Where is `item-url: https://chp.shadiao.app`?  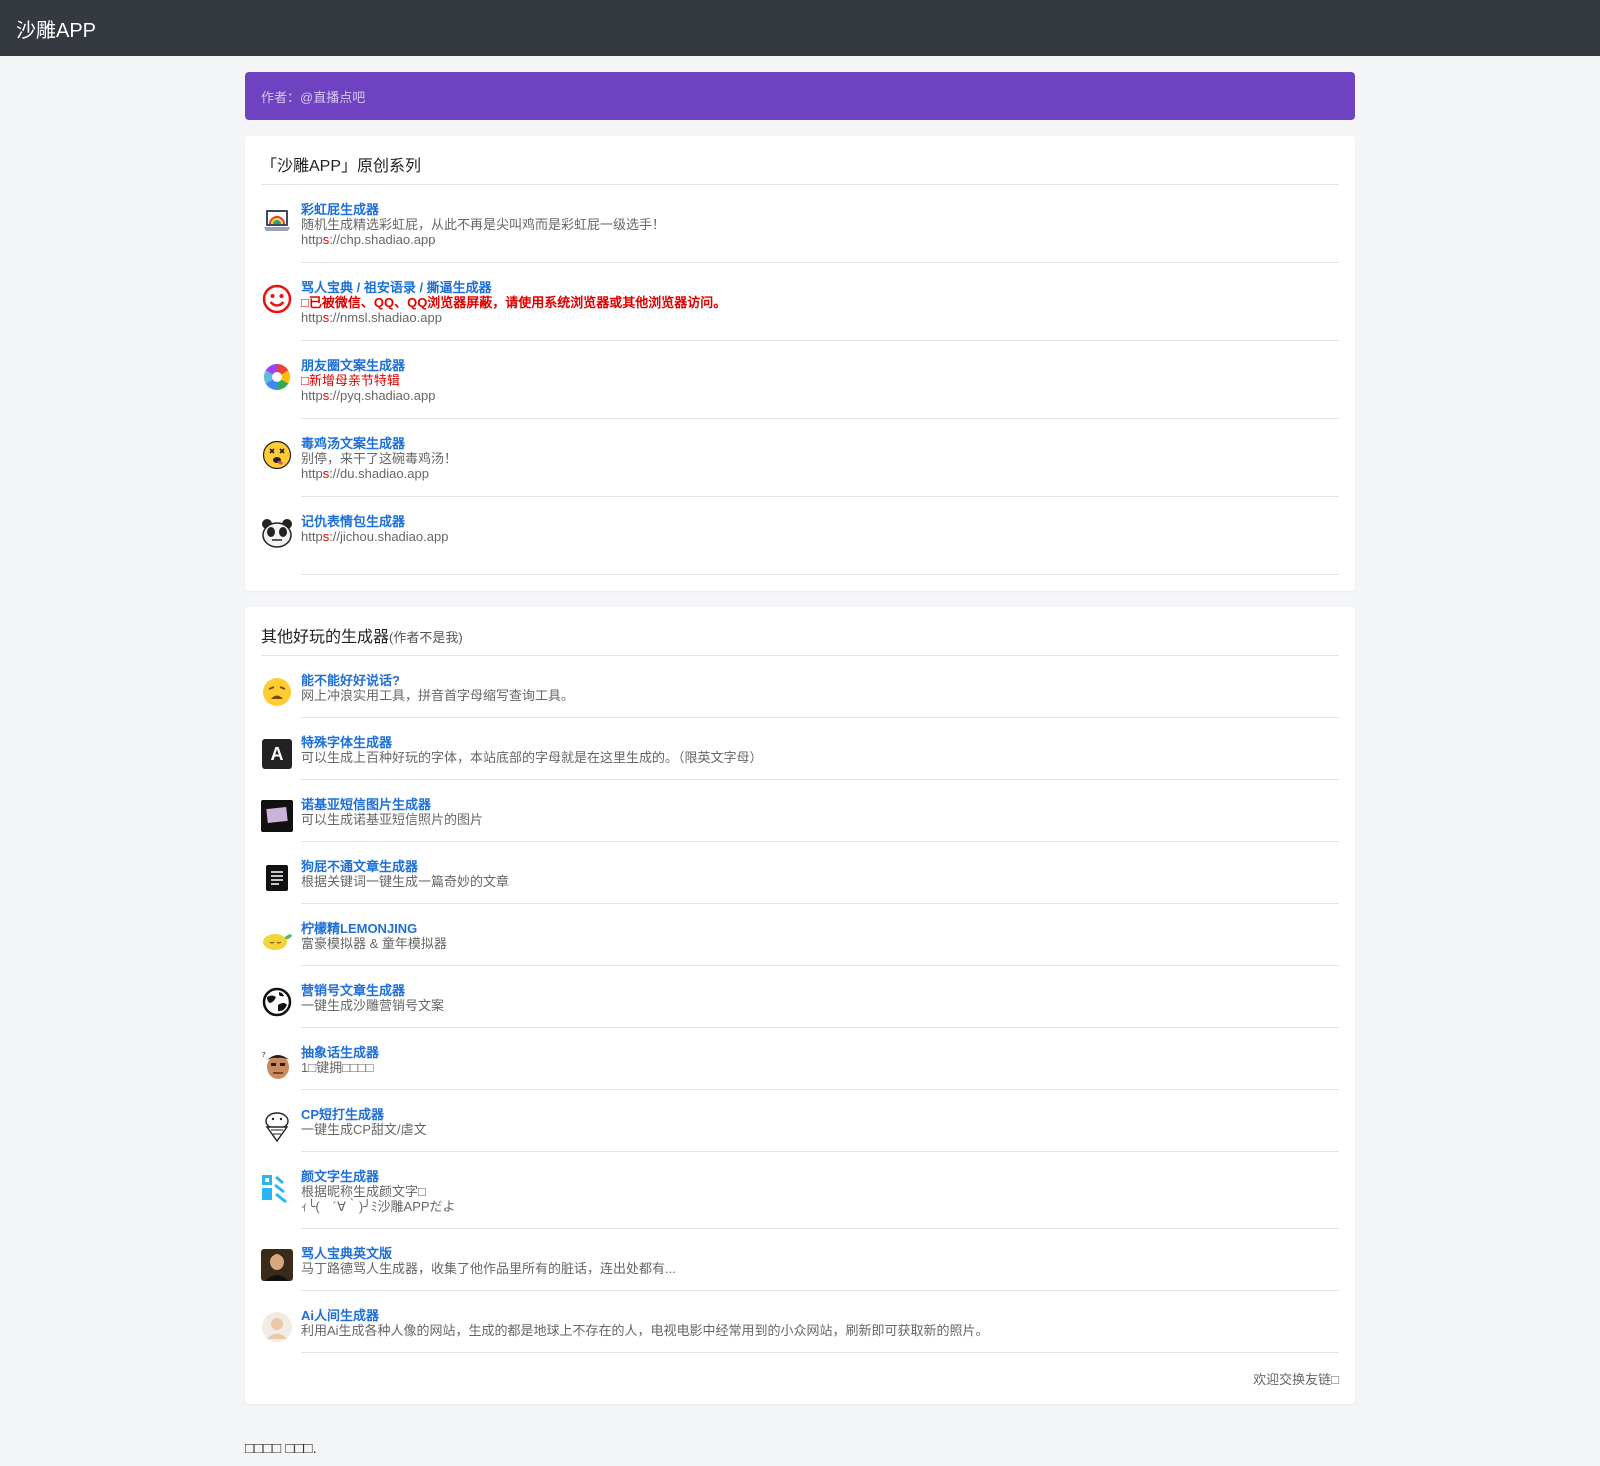 item-url: https://chp.shadiao.app is located at coordinates (820, 239).